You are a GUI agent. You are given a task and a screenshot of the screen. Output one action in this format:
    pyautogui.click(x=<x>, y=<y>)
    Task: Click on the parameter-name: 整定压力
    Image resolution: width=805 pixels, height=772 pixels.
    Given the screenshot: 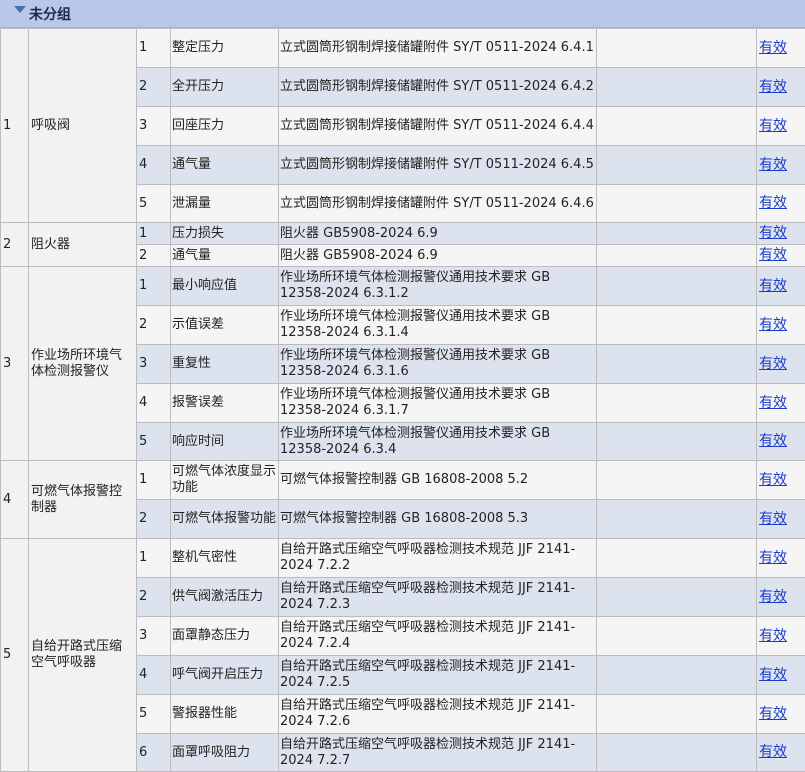 What is the action you would take?
    pyautogui.click(x=225, y=48)
    